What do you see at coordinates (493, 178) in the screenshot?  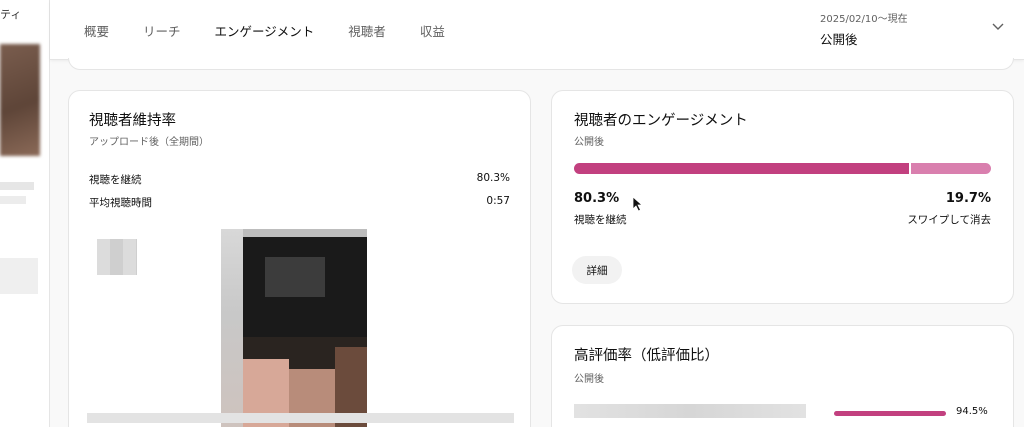 I see `stat-value: 80.3%` at bounding box center [493, 178].